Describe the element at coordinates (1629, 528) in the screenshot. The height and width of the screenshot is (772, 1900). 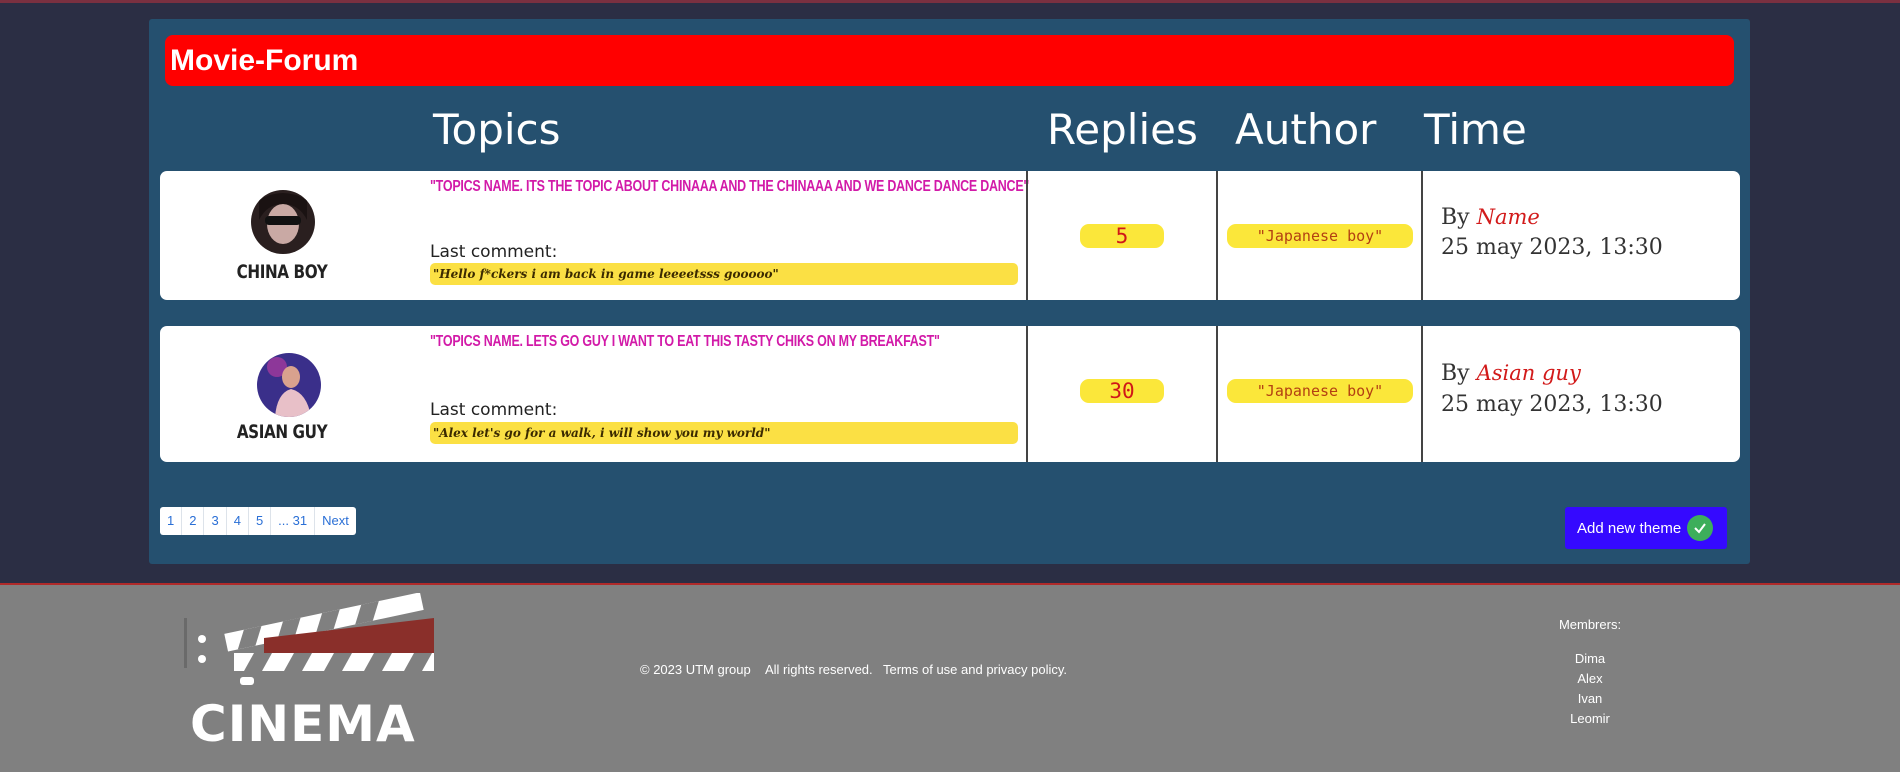
I see `add-button-label: Add new theme` at that location.